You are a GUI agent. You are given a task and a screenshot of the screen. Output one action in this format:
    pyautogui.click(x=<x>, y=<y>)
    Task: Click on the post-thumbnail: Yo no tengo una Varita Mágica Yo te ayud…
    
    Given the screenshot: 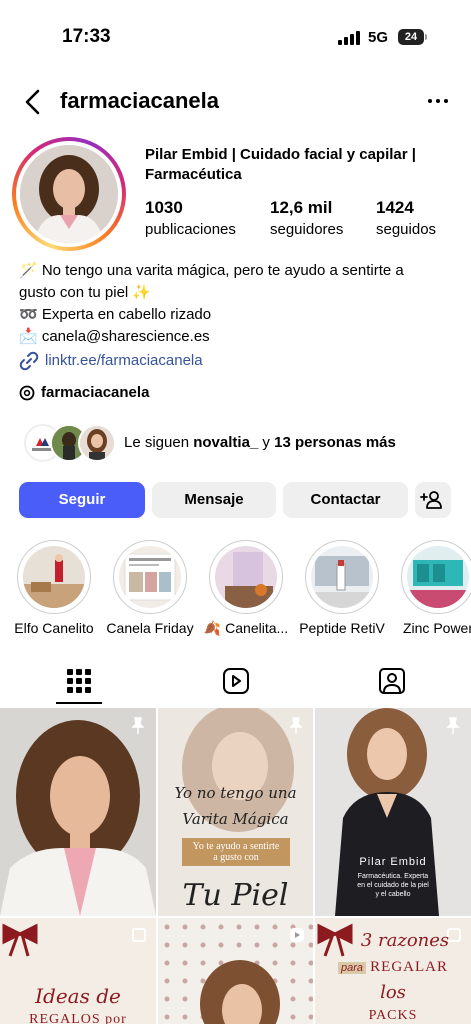 What is the action you would take?
    pyautogui.click(x=235, y=812)
    